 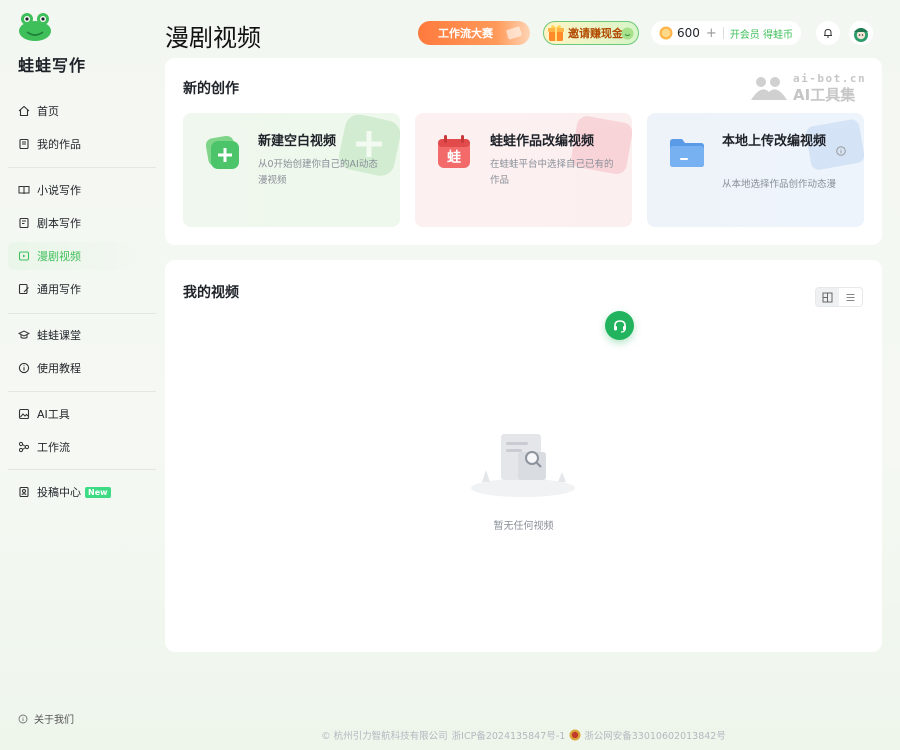 What do you see at coordinates (35, 27) in the screenshot?
I see `frog-logo-icon` at bounding box center [35, 27].